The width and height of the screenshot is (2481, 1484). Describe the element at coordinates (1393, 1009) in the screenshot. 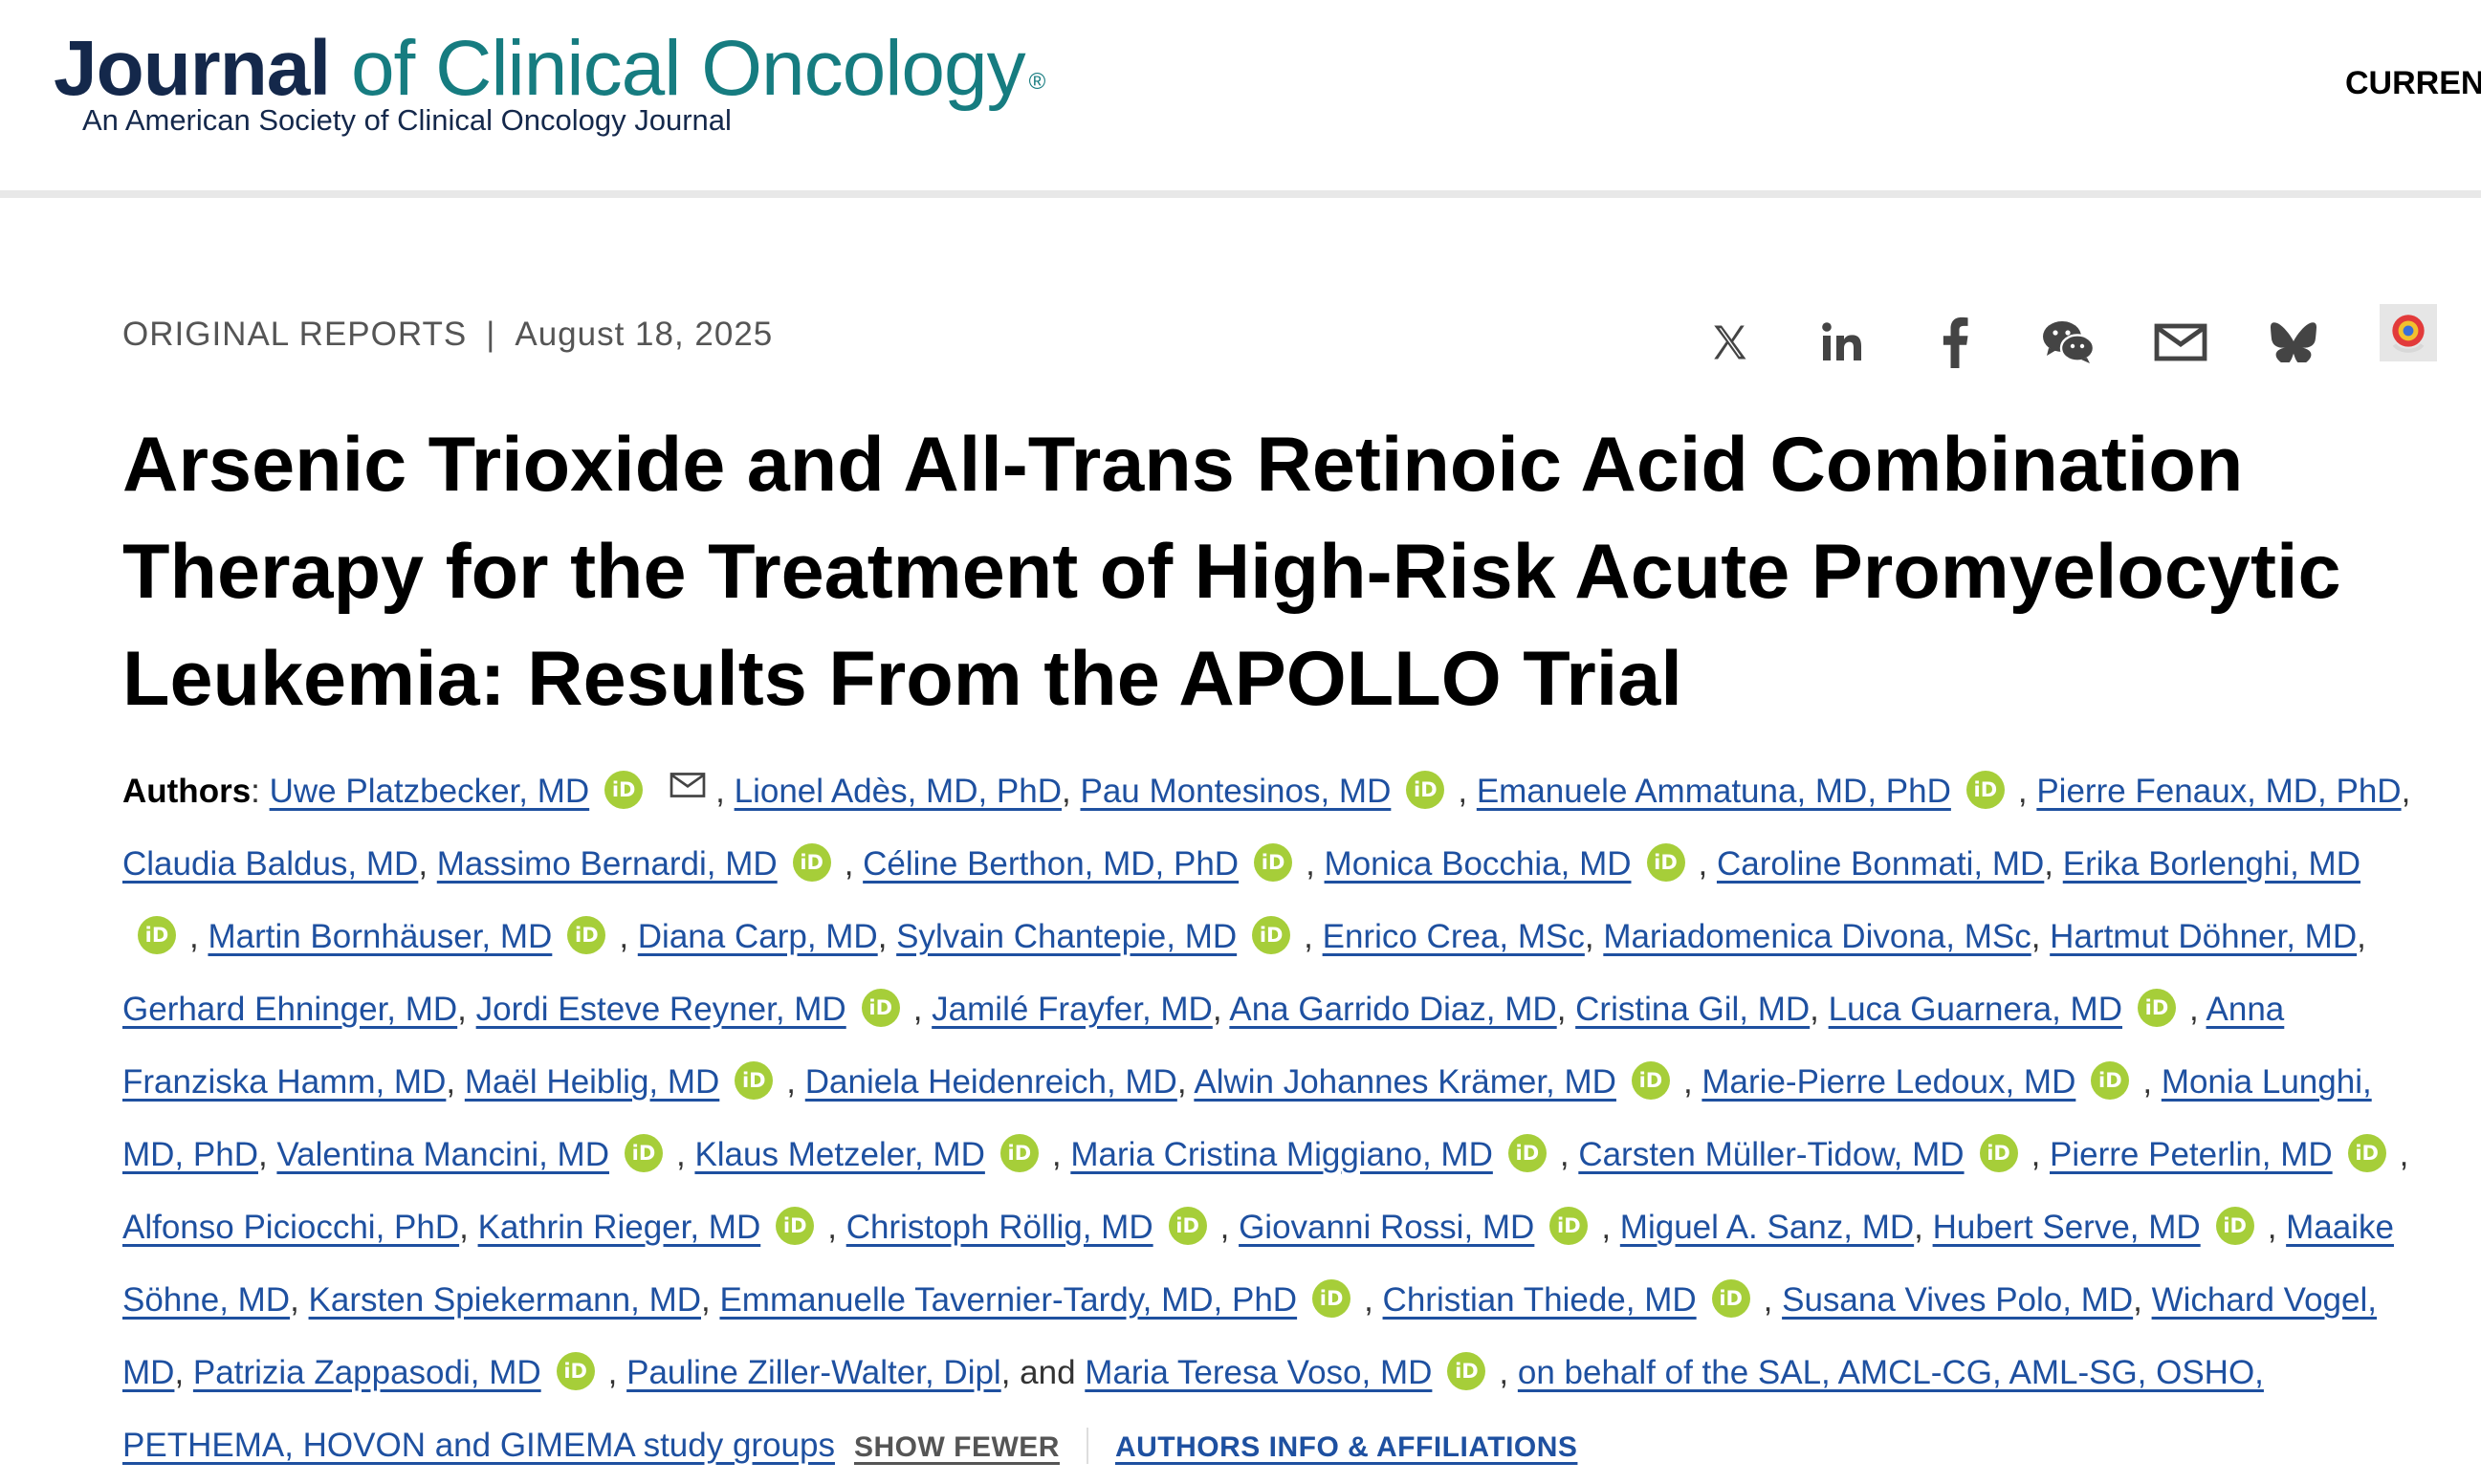

I see `author-link: Ana Garrido Diaz, MD` at that location.